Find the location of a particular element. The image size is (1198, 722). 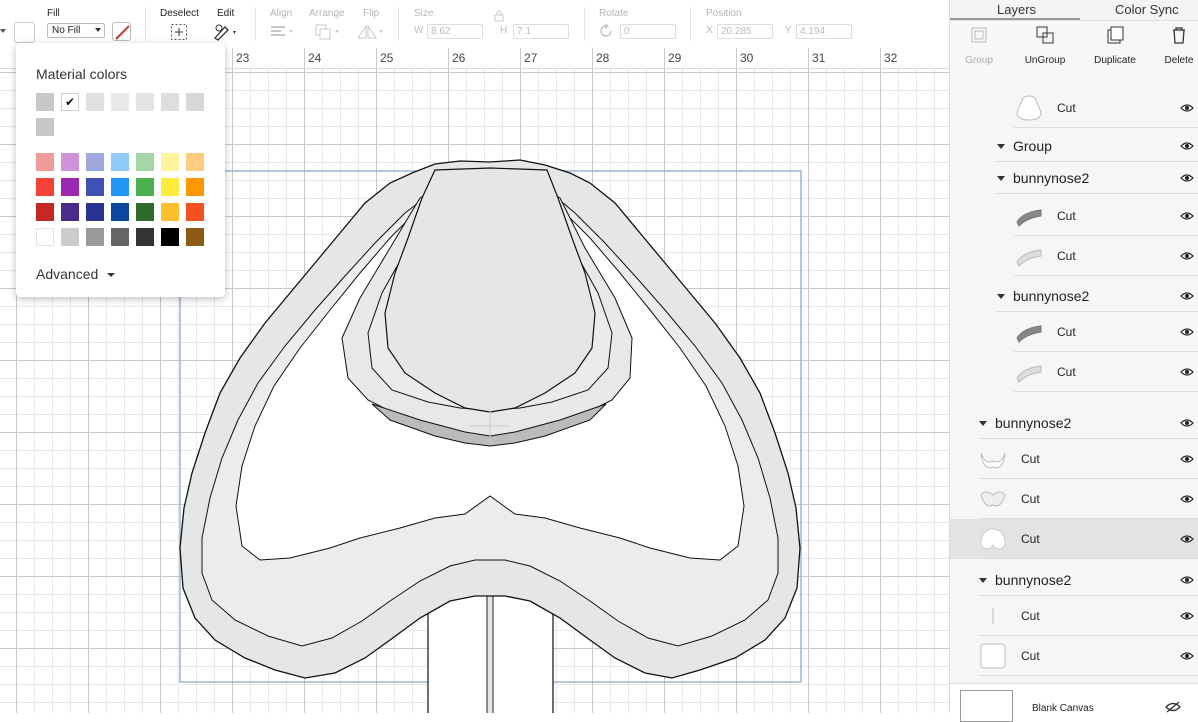

layer-label: Cut is located at coordinates (1030, 616).